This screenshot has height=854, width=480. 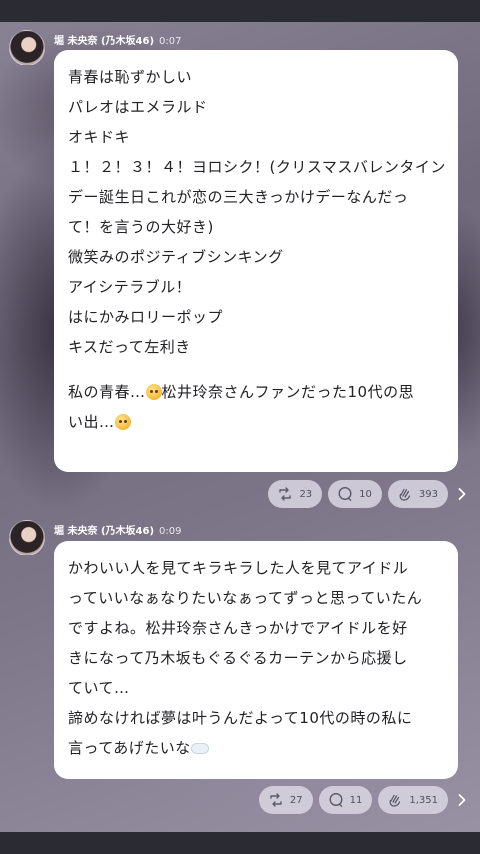 I want to click on comment-button: 11, so click(x=345, y=800).